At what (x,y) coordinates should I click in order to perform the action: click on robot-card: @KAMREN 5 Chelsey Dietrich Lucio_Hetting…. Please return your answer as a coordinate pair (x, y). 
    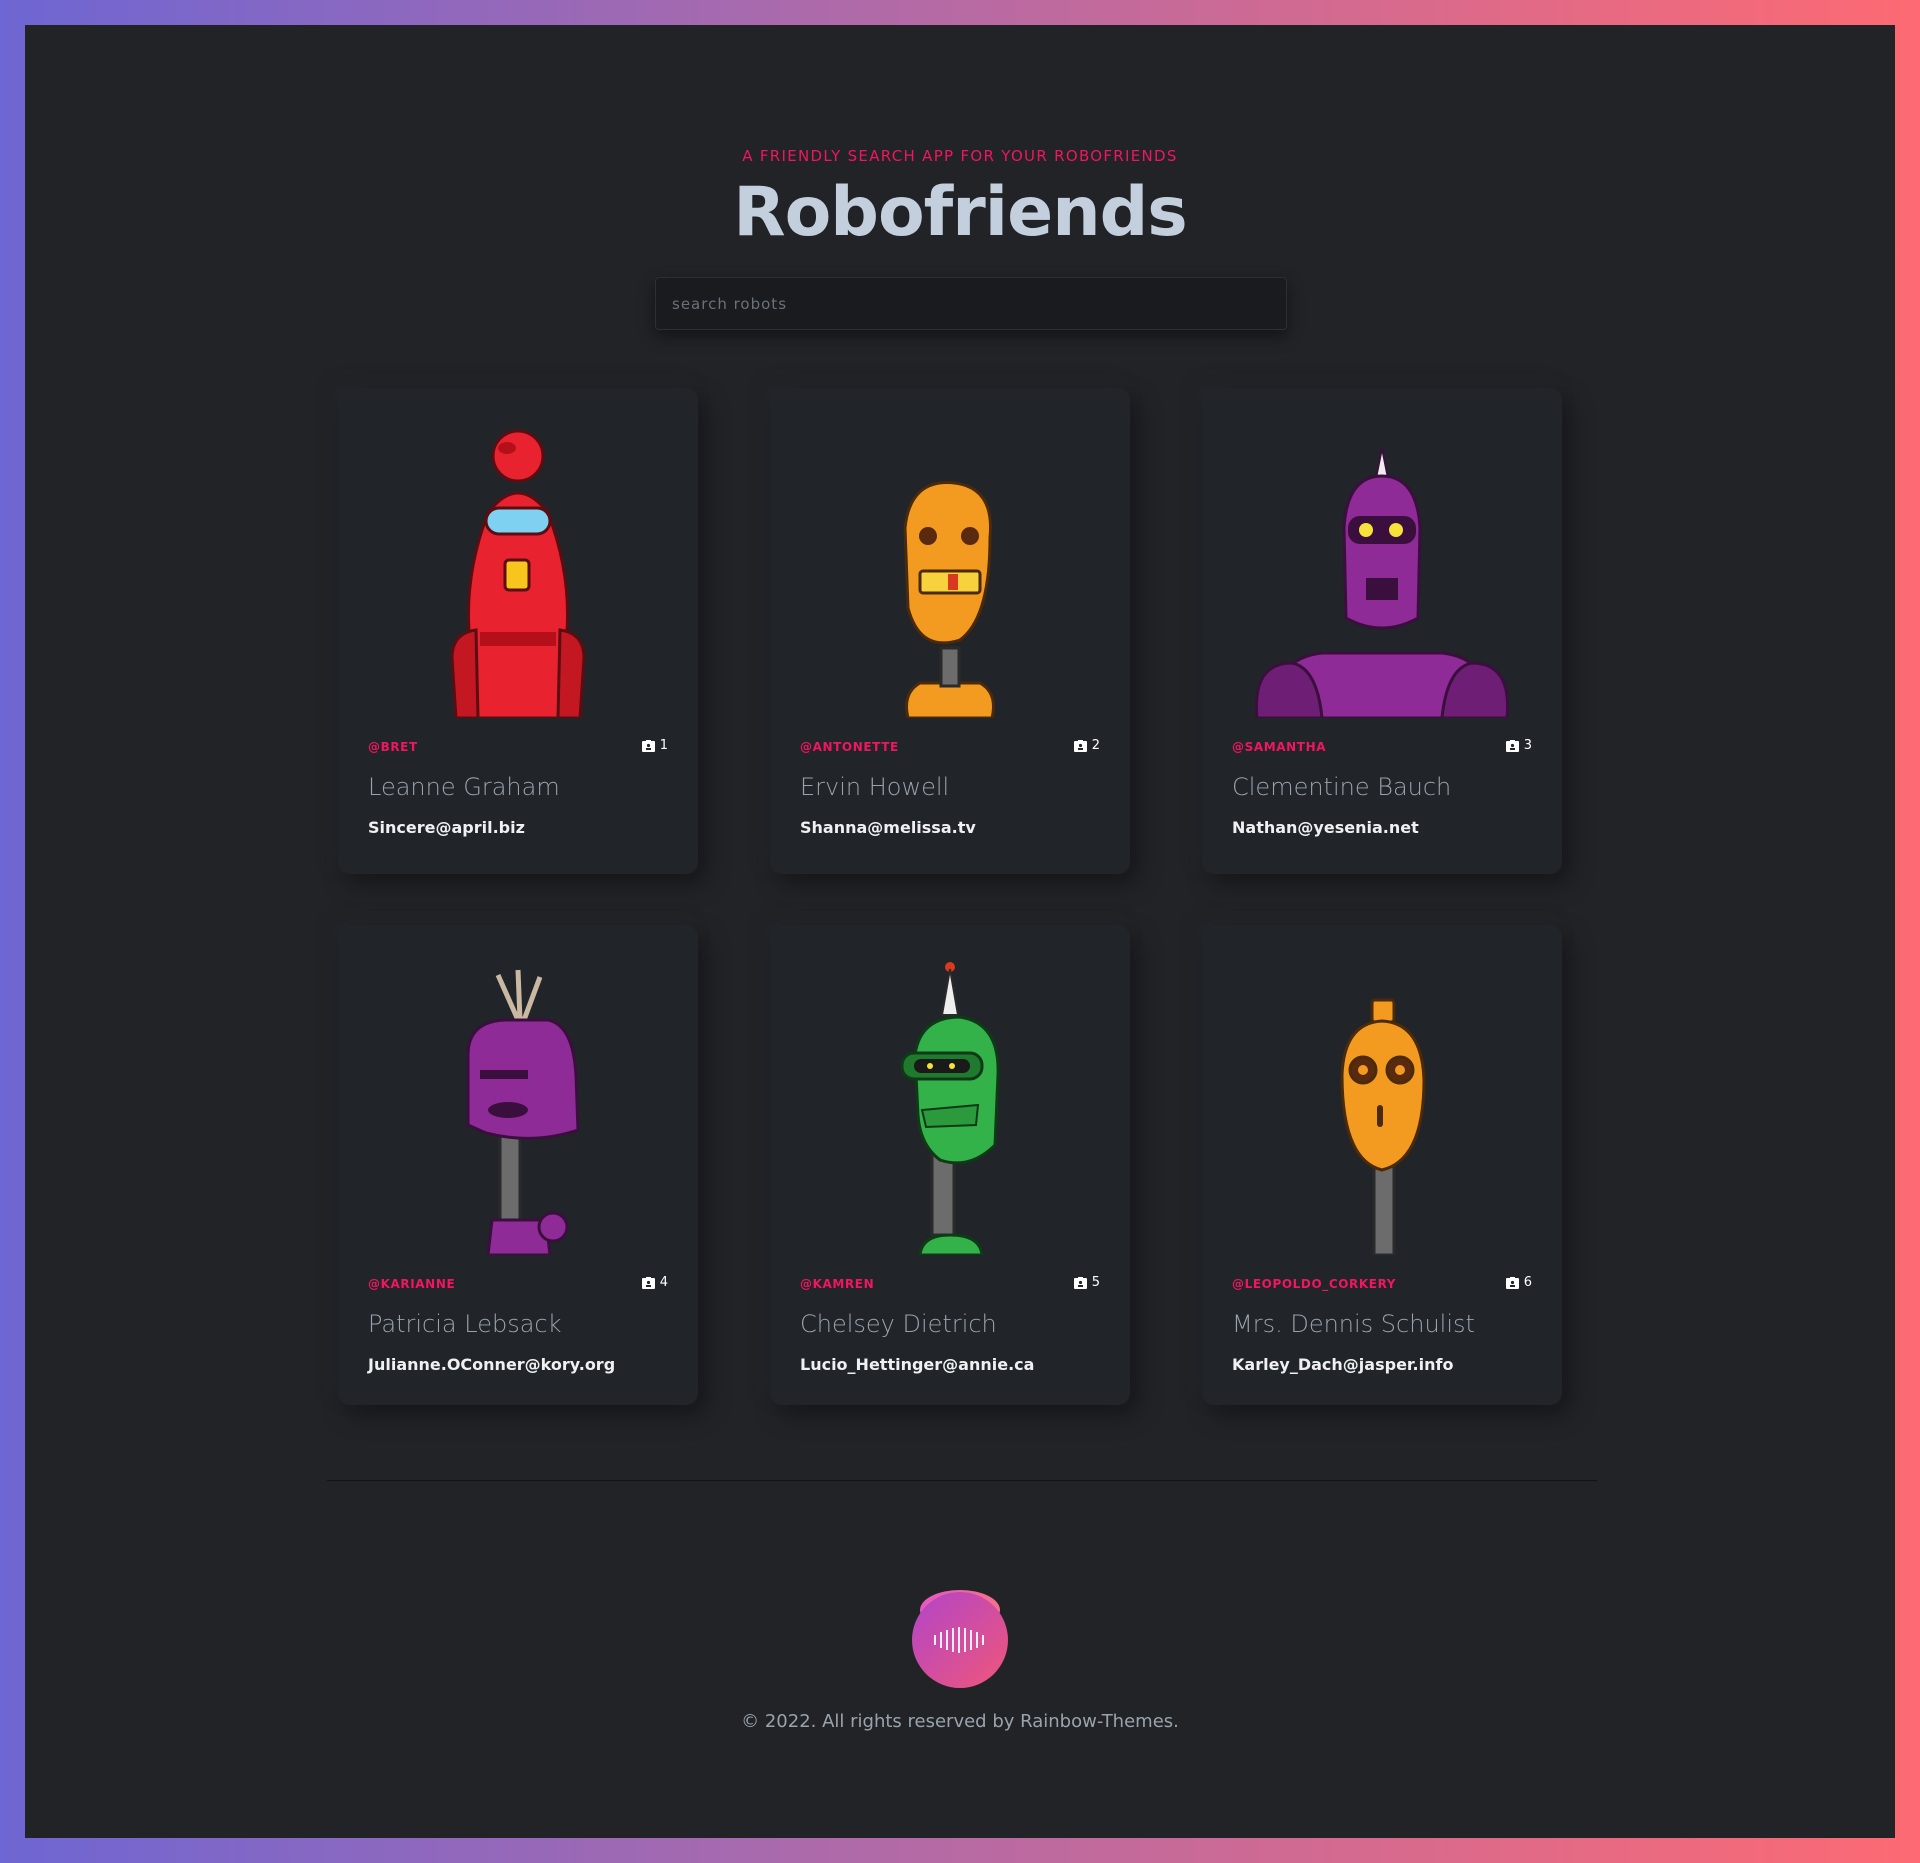
    Looking at the image, I should click on (950, 1165).